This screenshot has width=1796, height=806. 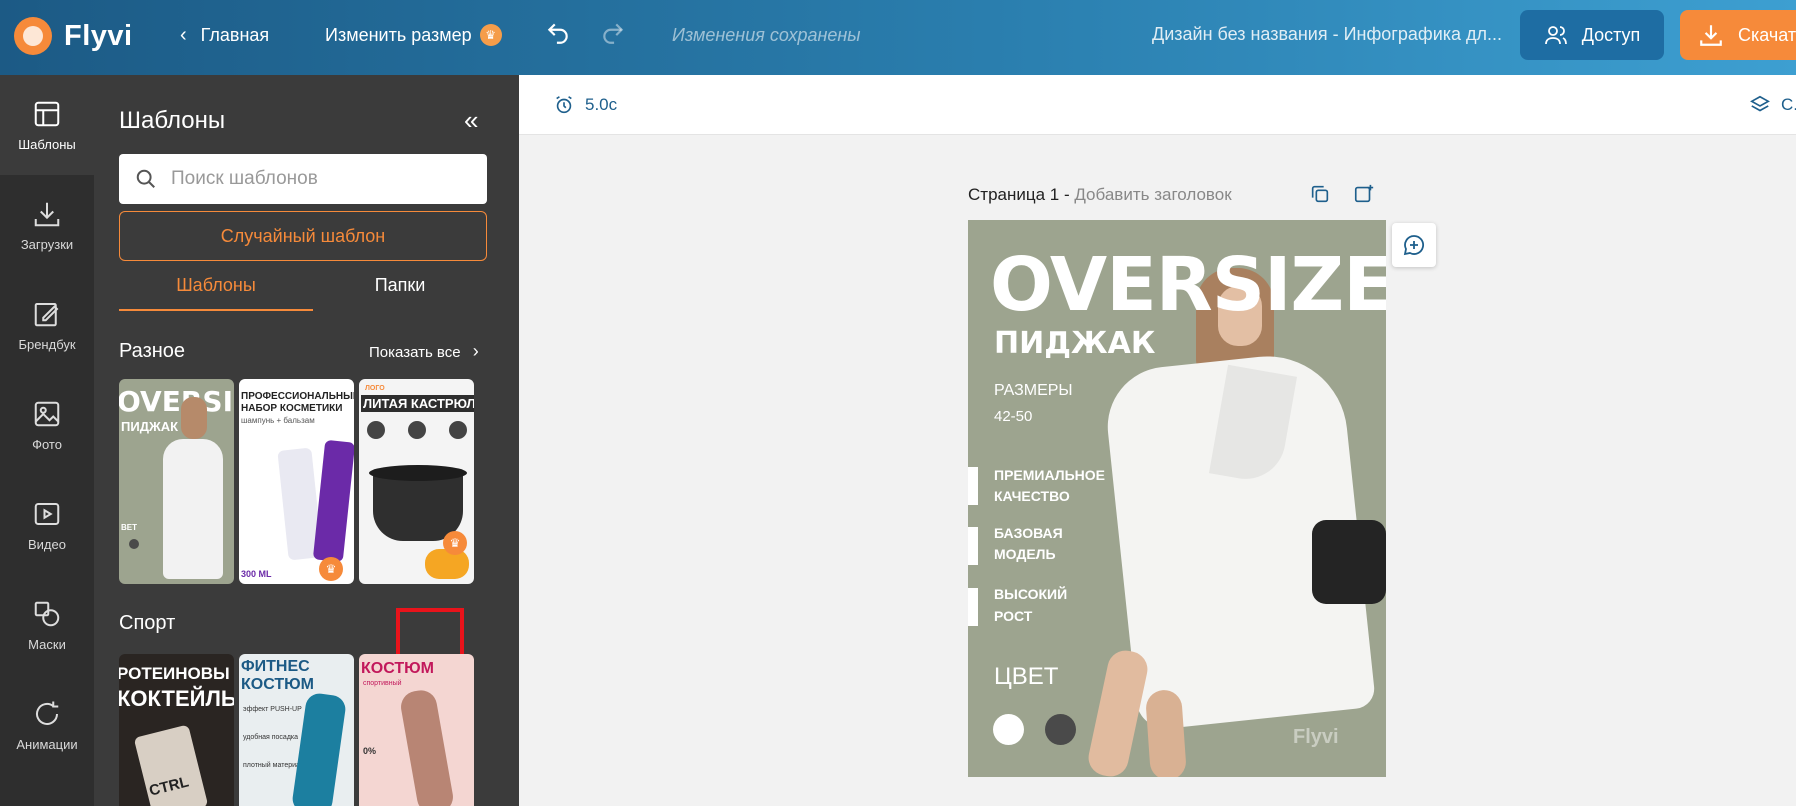 I want to click on thumb-caption: плотный материал, so click(x=274, y=765).